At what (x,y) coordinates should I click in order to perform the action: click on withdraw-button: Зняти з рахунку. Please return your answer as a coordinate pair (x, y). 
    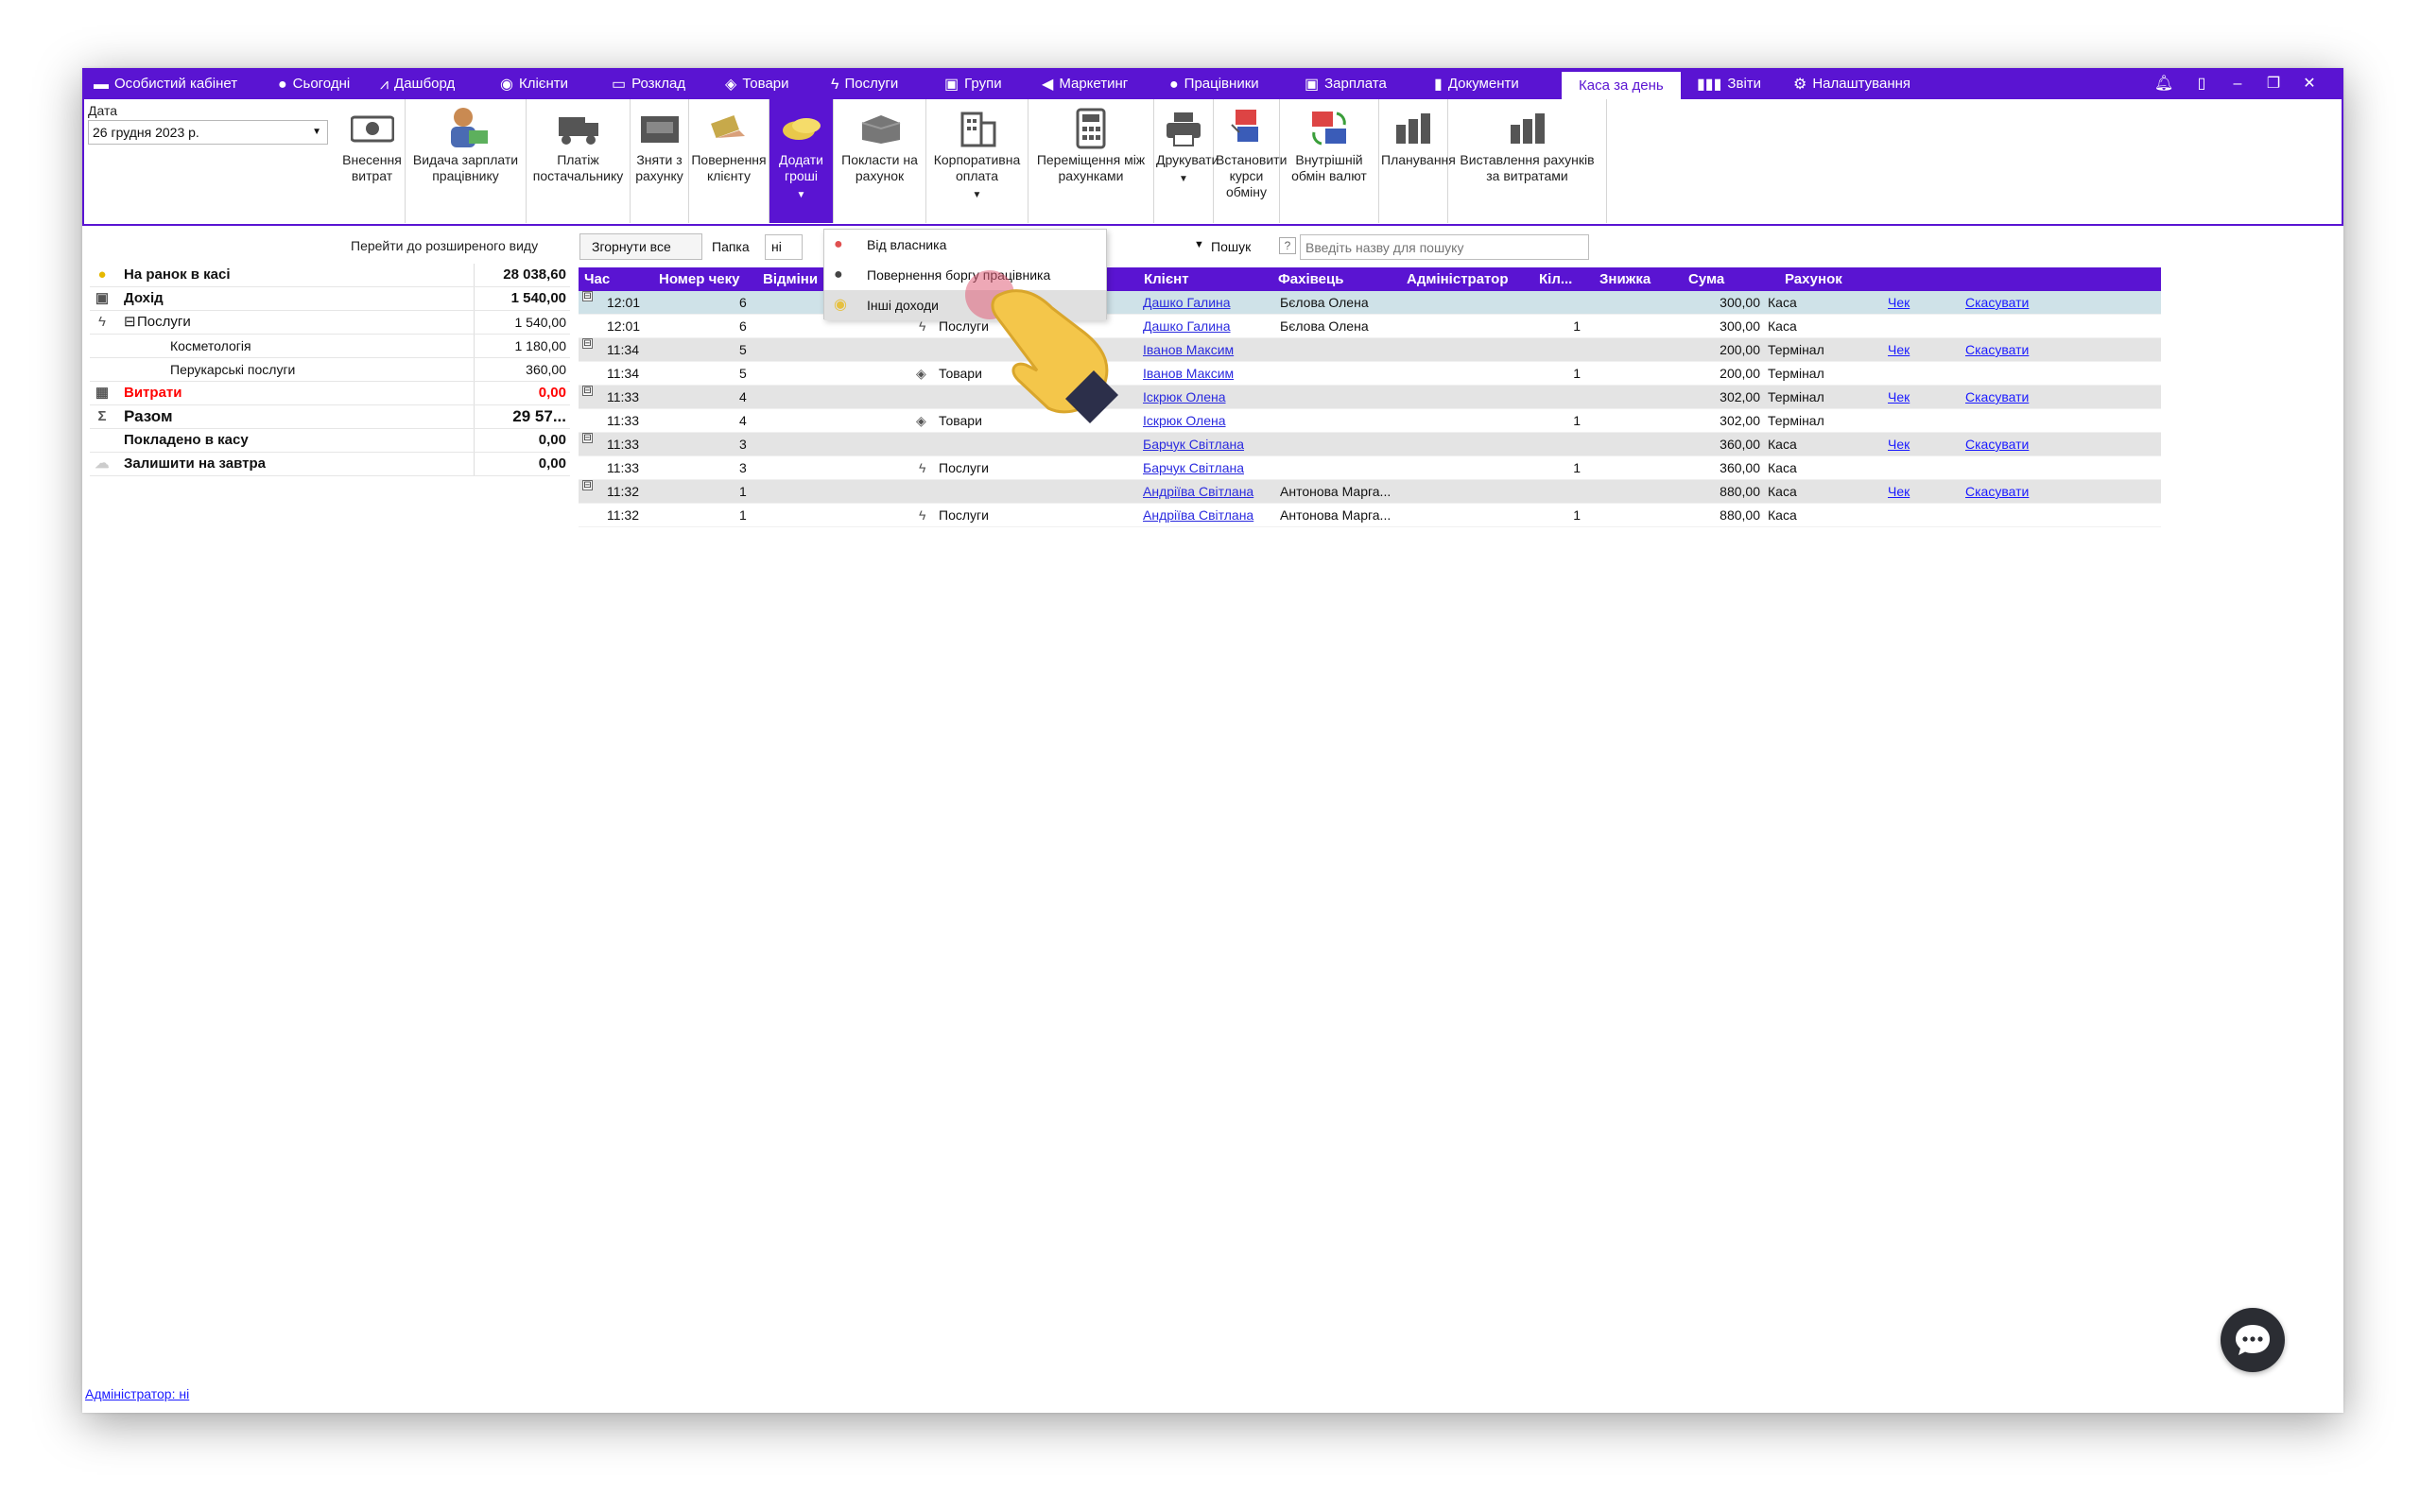
    Looking at the image, I should click on (660, 161).